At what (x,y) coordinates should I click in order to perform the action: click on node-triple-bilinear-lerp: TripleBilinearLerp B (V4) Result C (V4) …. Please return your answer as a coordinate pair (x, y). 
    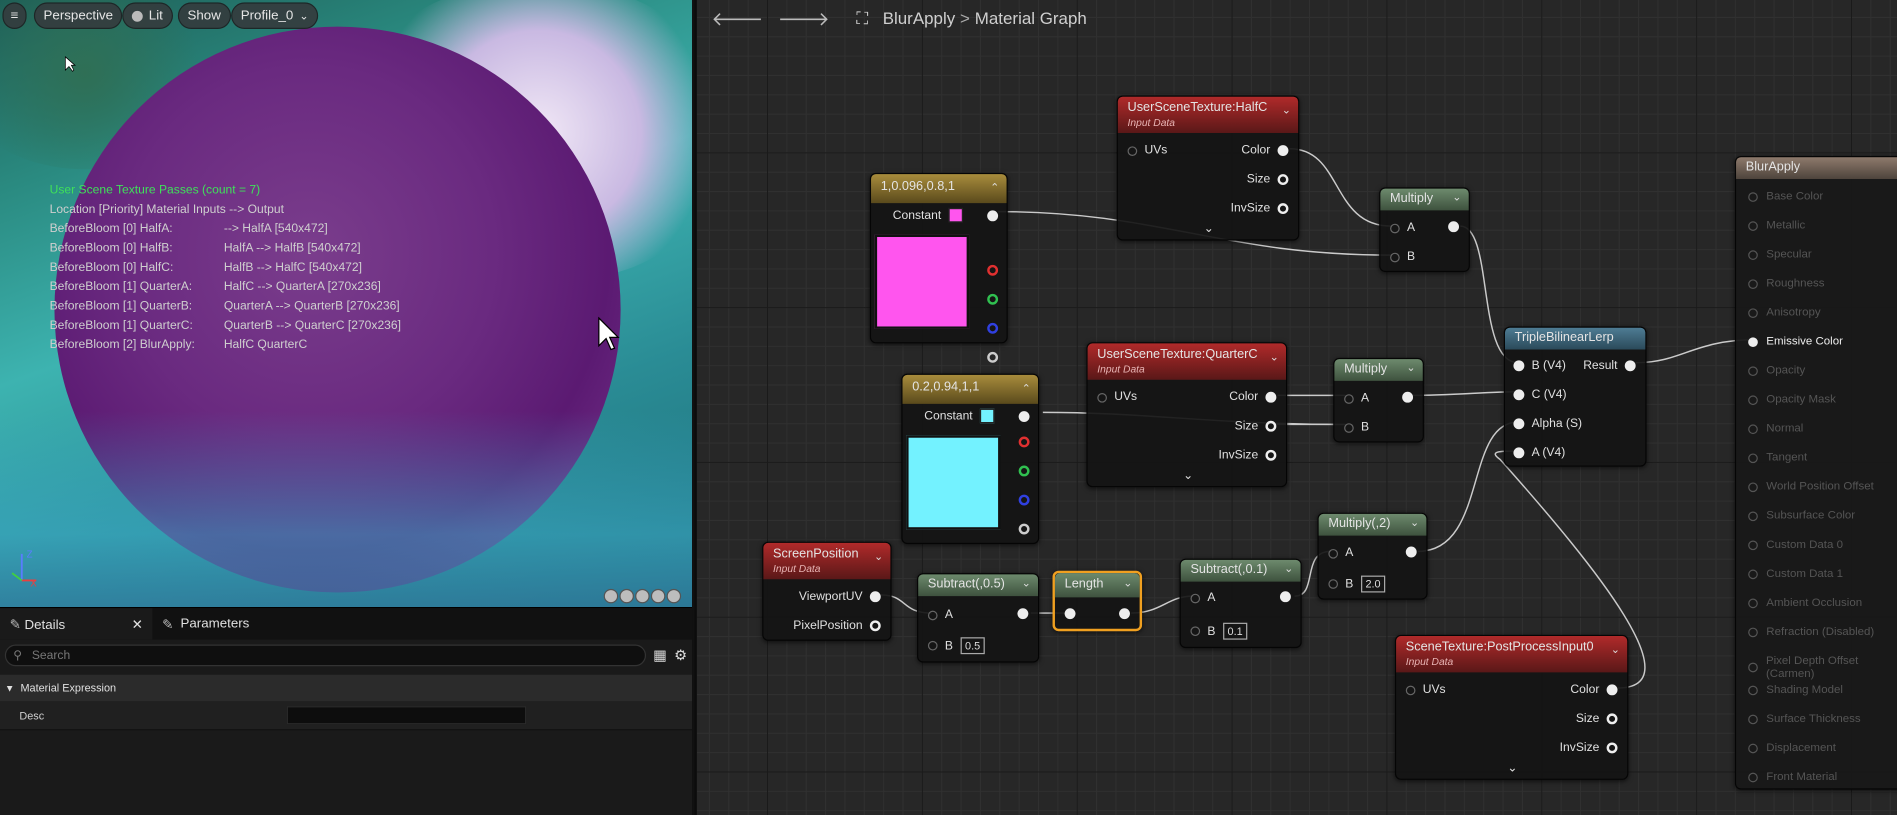
    Looking at the image, I should click on (1575, 396).